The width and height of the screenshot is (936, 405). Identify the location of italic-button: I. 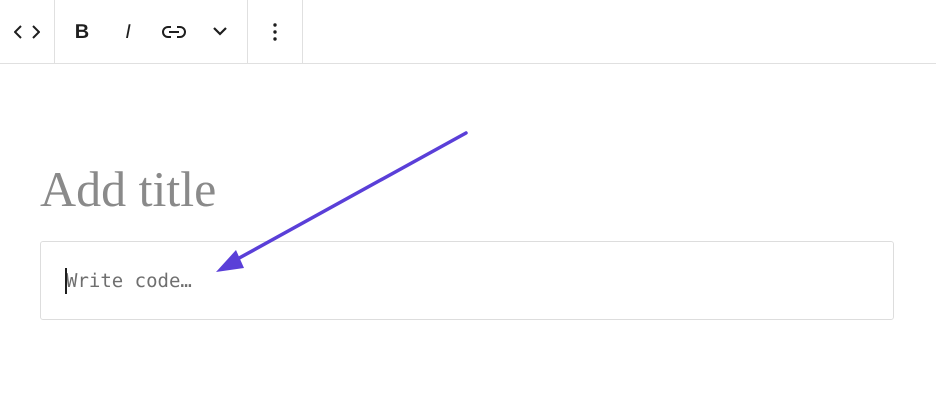
(128, 32).